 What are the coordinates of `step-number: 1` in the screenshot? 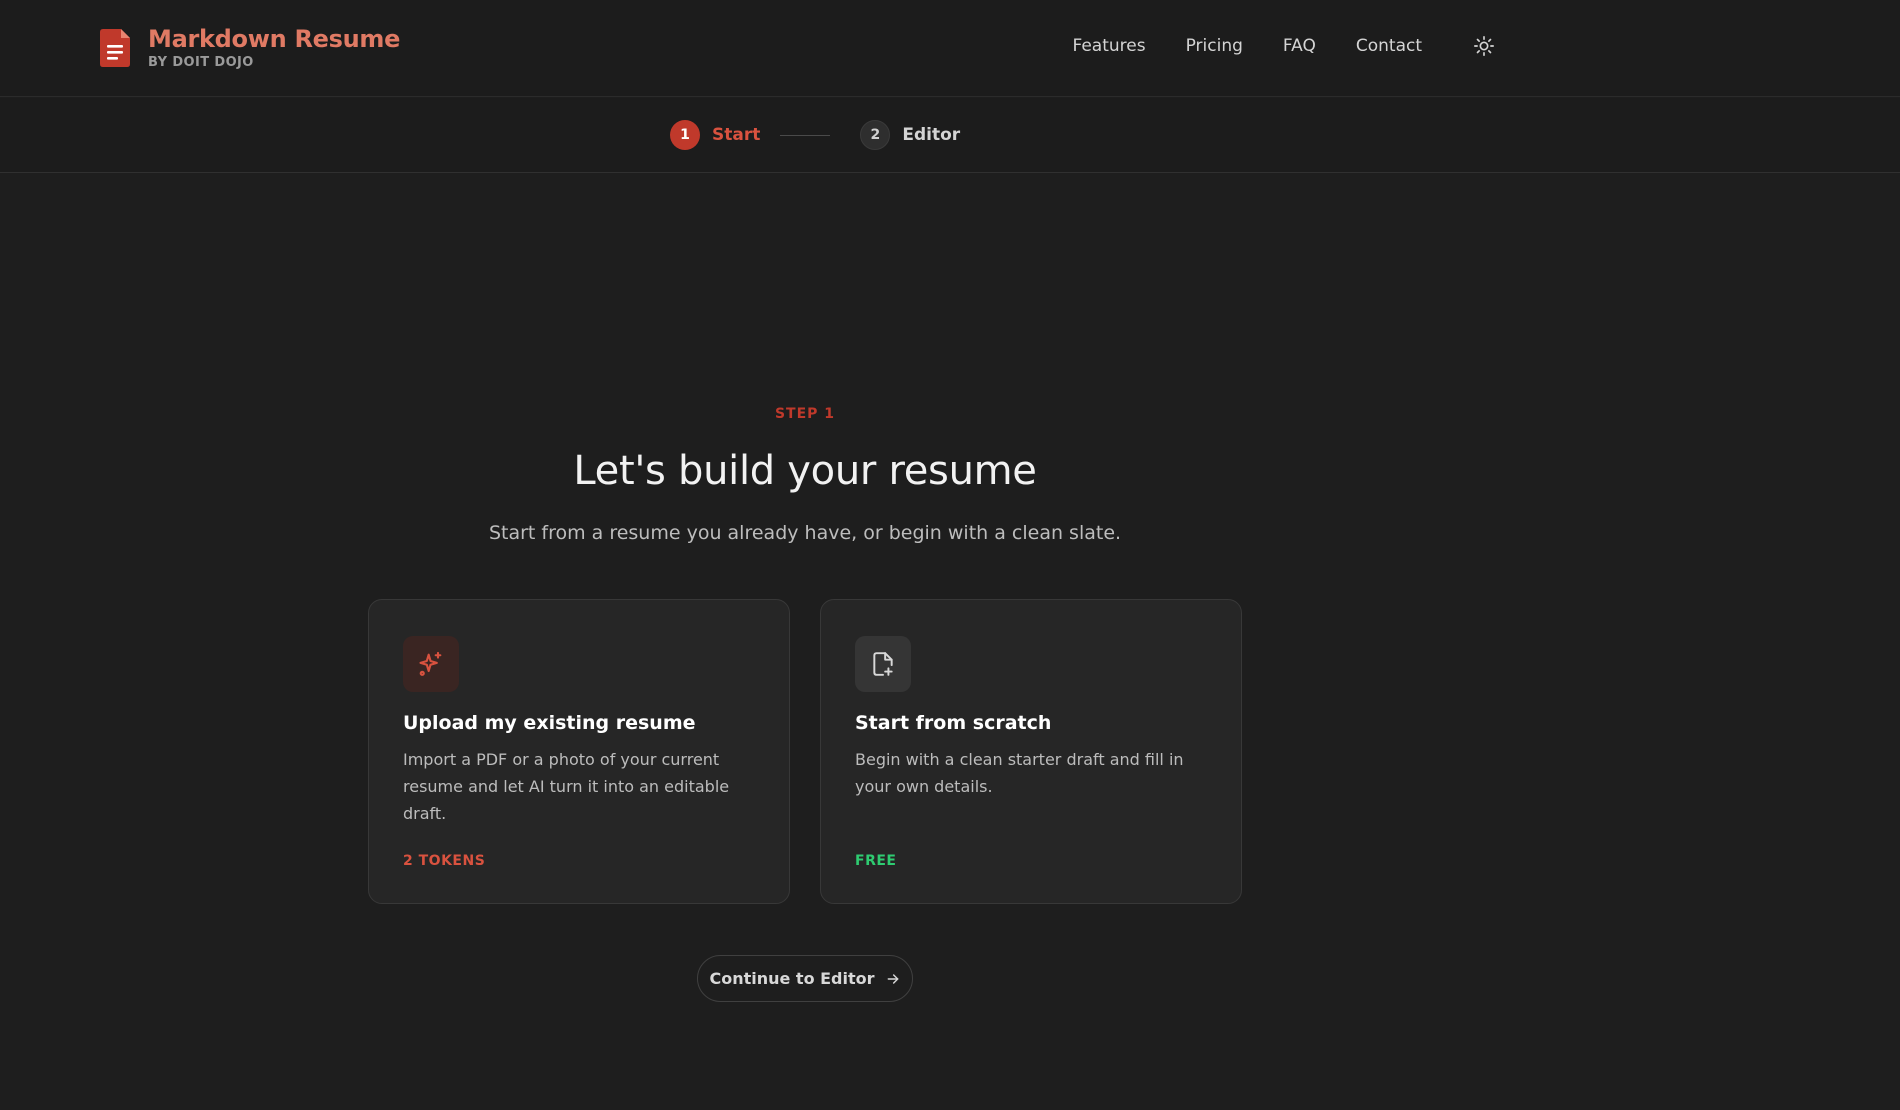 It's located at (685, 135).